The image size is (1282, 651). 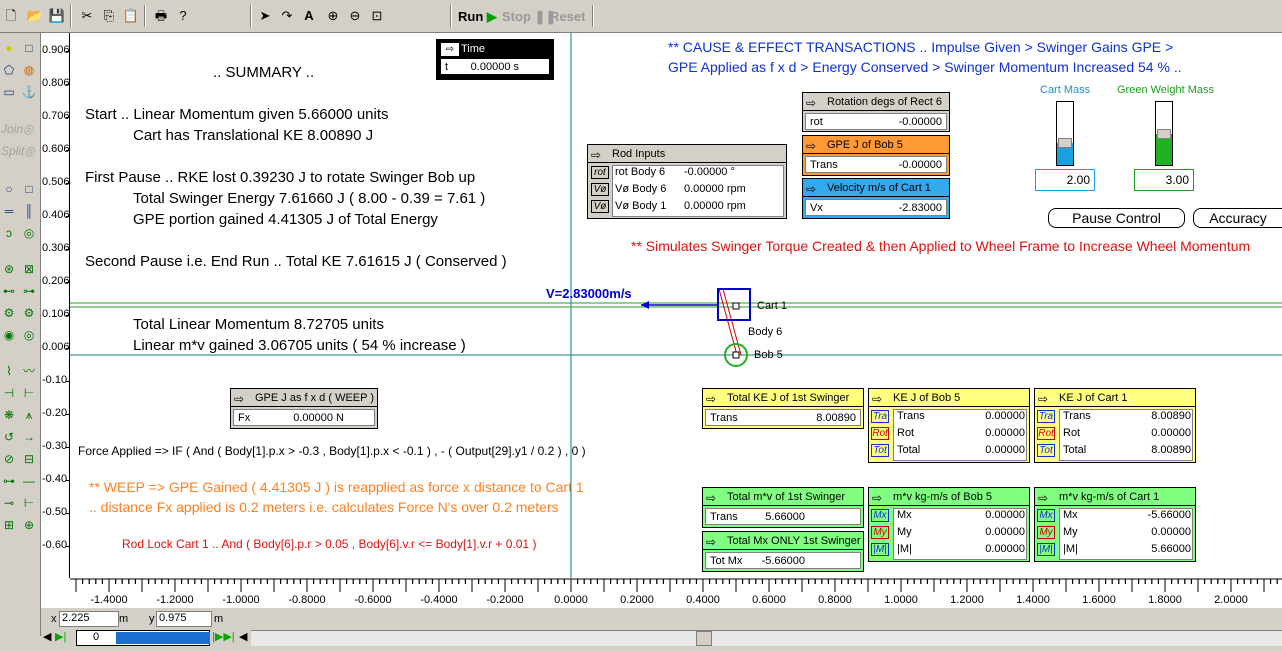 What do you see at coordinates (35, 16) in the screenshot?
I see `open-icon: 📂` at bounding box center [35, 16].